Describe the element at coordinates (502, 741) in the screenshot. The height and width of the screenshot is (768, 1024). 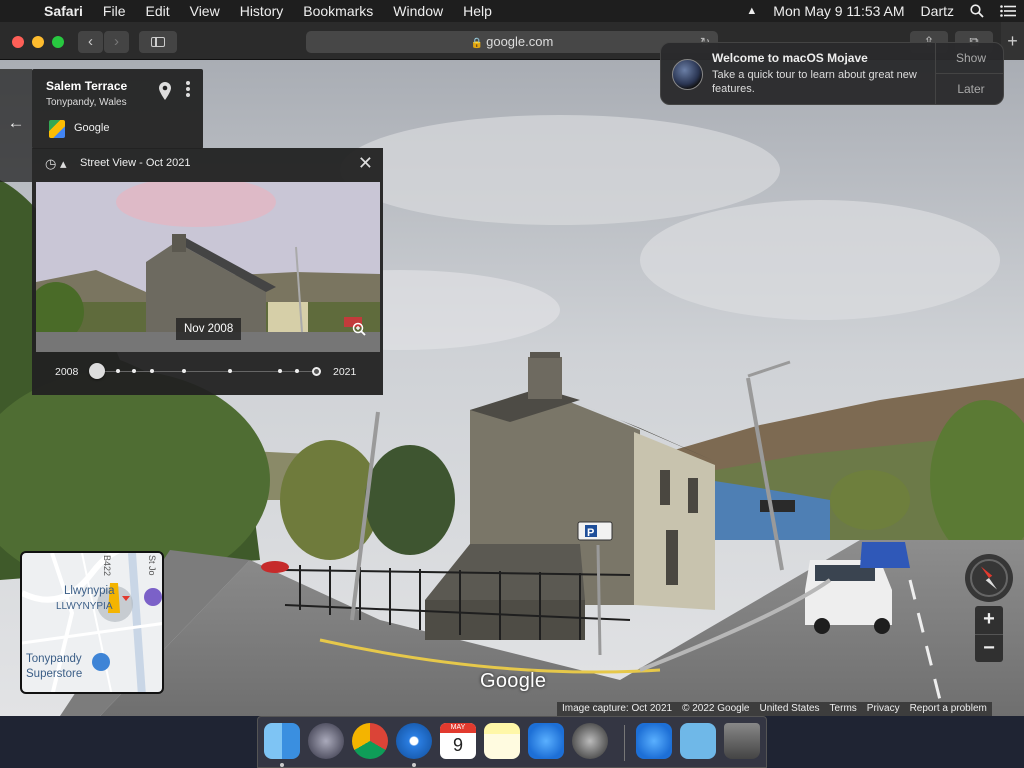
I see `notes-icon` at that location.